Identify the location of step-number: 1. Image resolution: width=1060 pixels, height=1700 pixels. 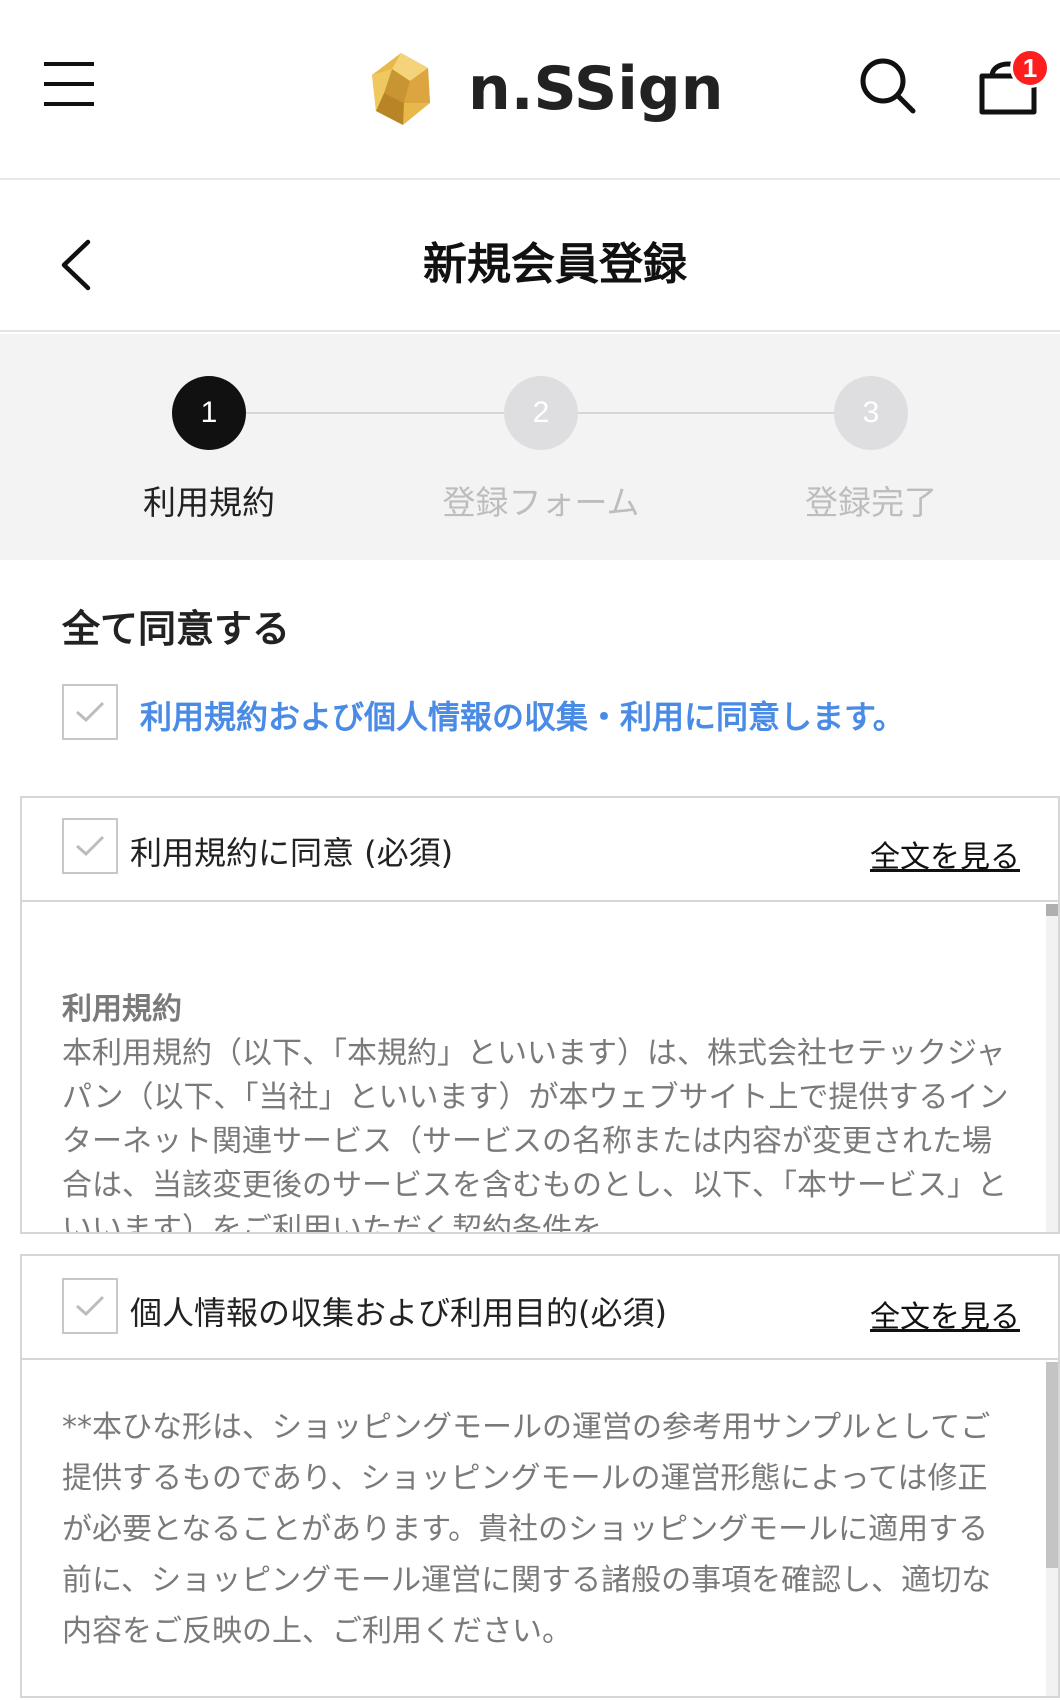
(209, 412).